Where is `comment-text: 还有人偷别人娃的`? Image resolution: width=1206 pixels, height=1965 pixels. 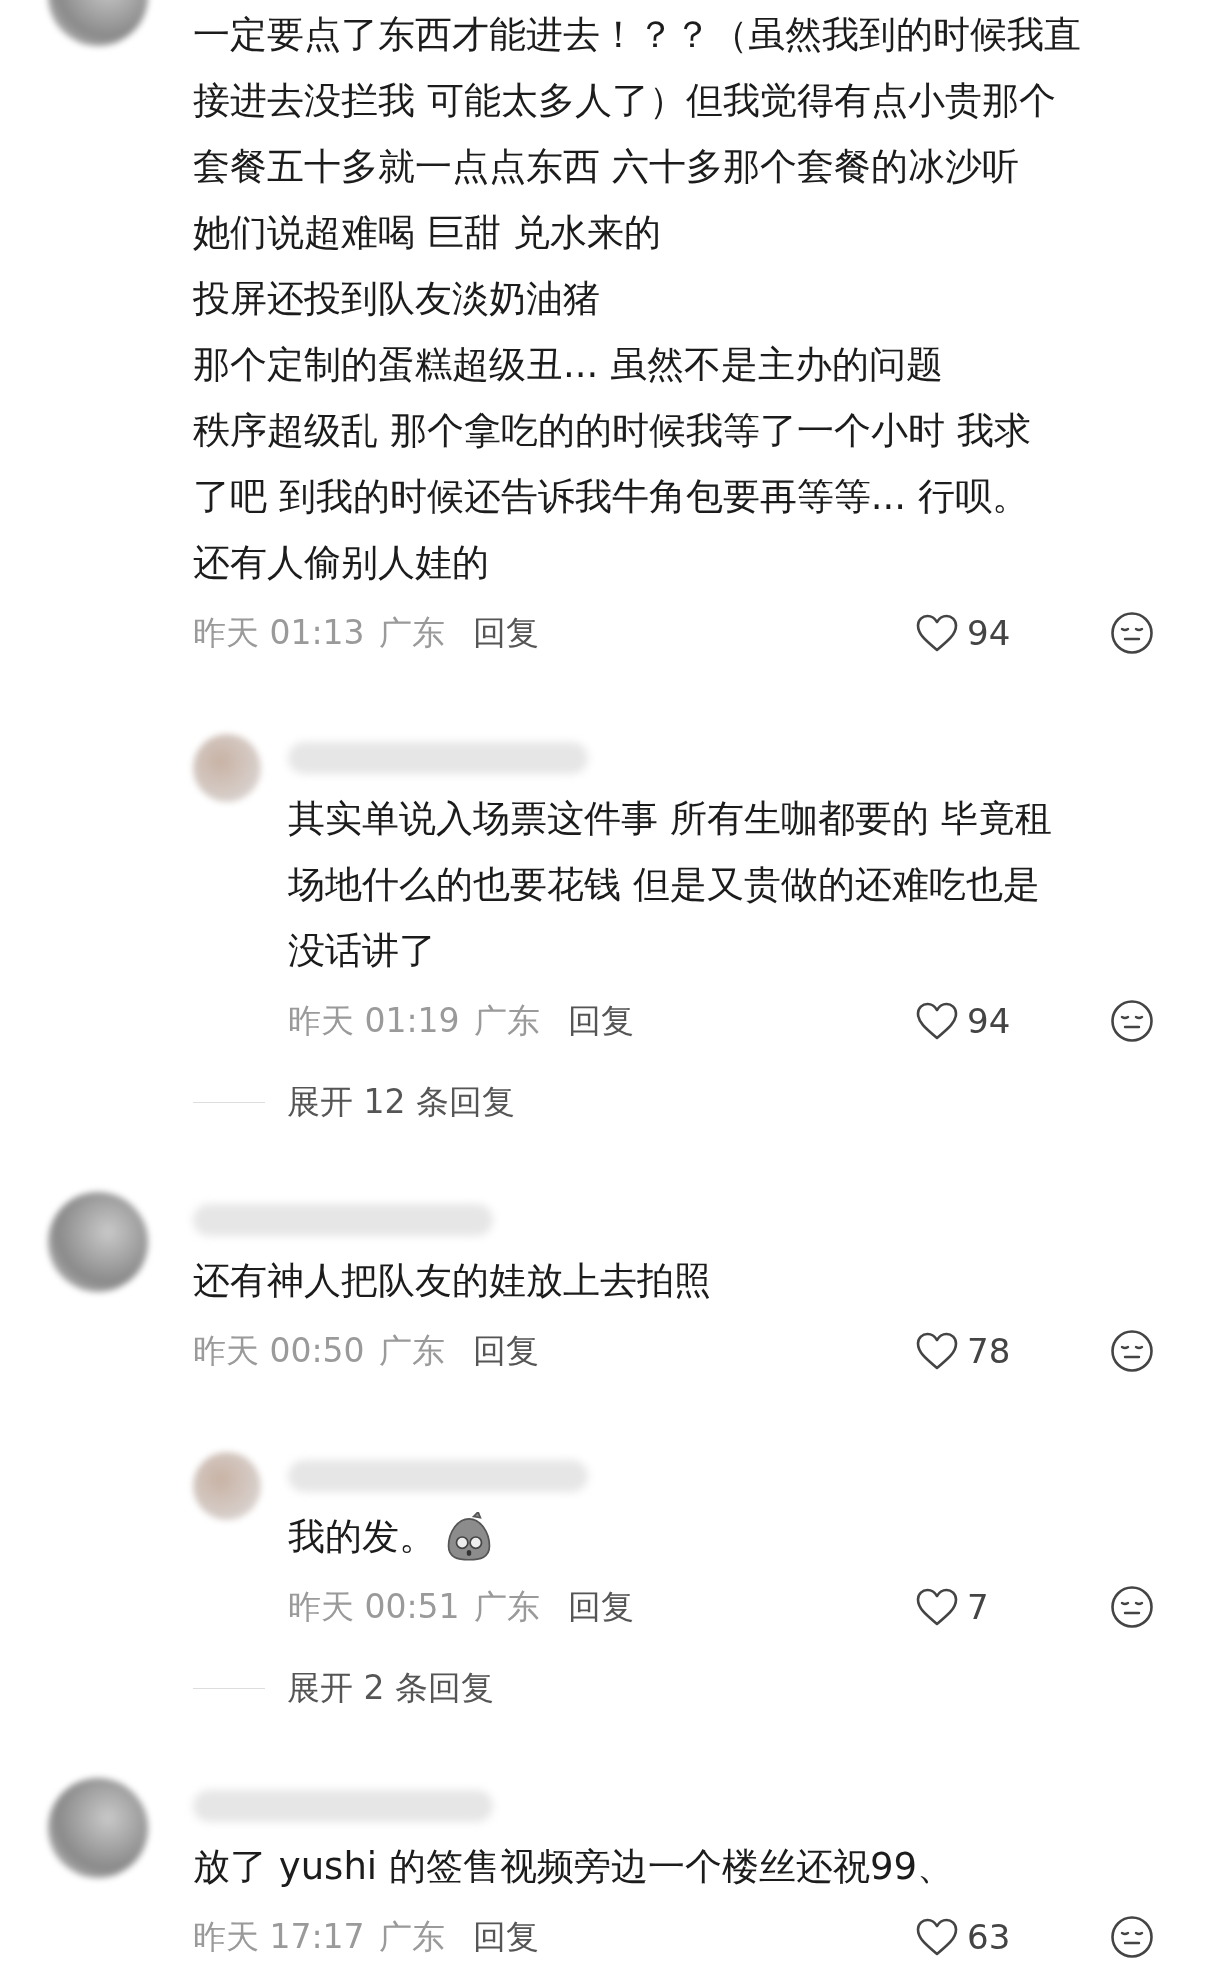 comment-text: 还有人偷别人娃的 is located at coordinates (341, 563).